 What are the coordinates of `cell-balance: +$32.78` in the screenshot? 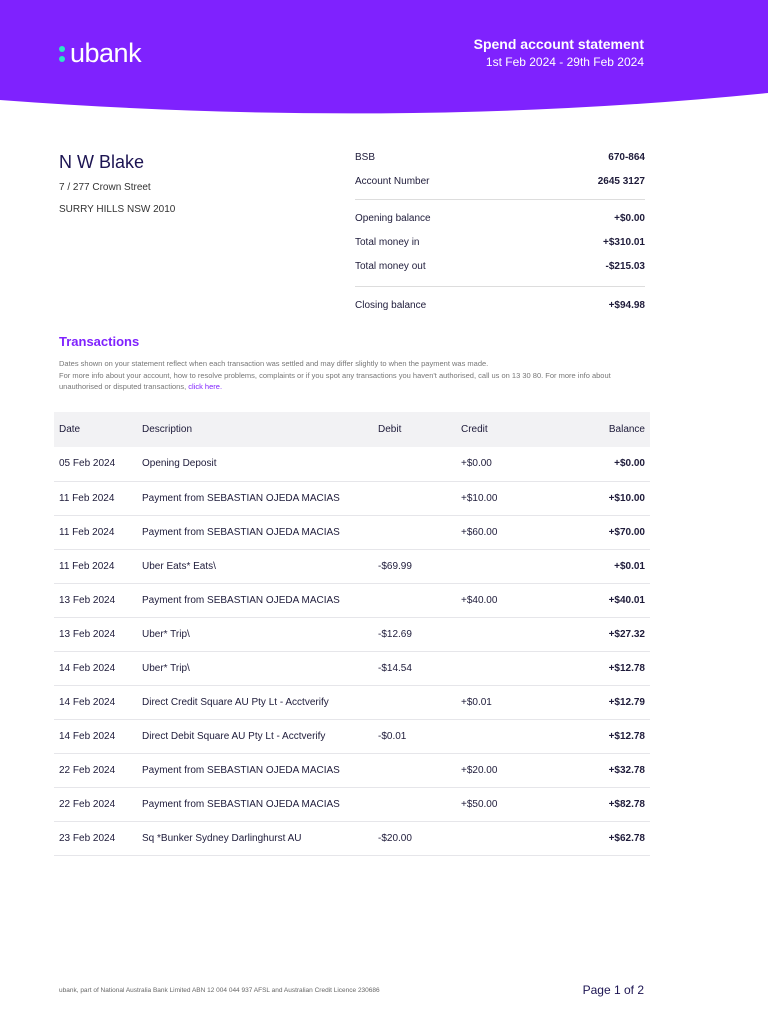 It's located at (601, 770).